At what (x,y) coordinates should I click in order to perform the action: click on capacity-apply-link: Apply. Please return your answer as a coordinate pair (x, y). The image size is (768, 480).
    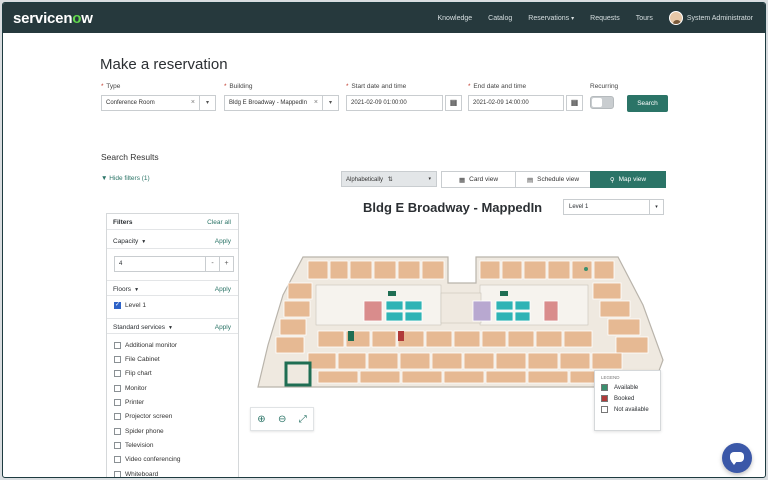
    Looking at the image, I should click on (223, 241).